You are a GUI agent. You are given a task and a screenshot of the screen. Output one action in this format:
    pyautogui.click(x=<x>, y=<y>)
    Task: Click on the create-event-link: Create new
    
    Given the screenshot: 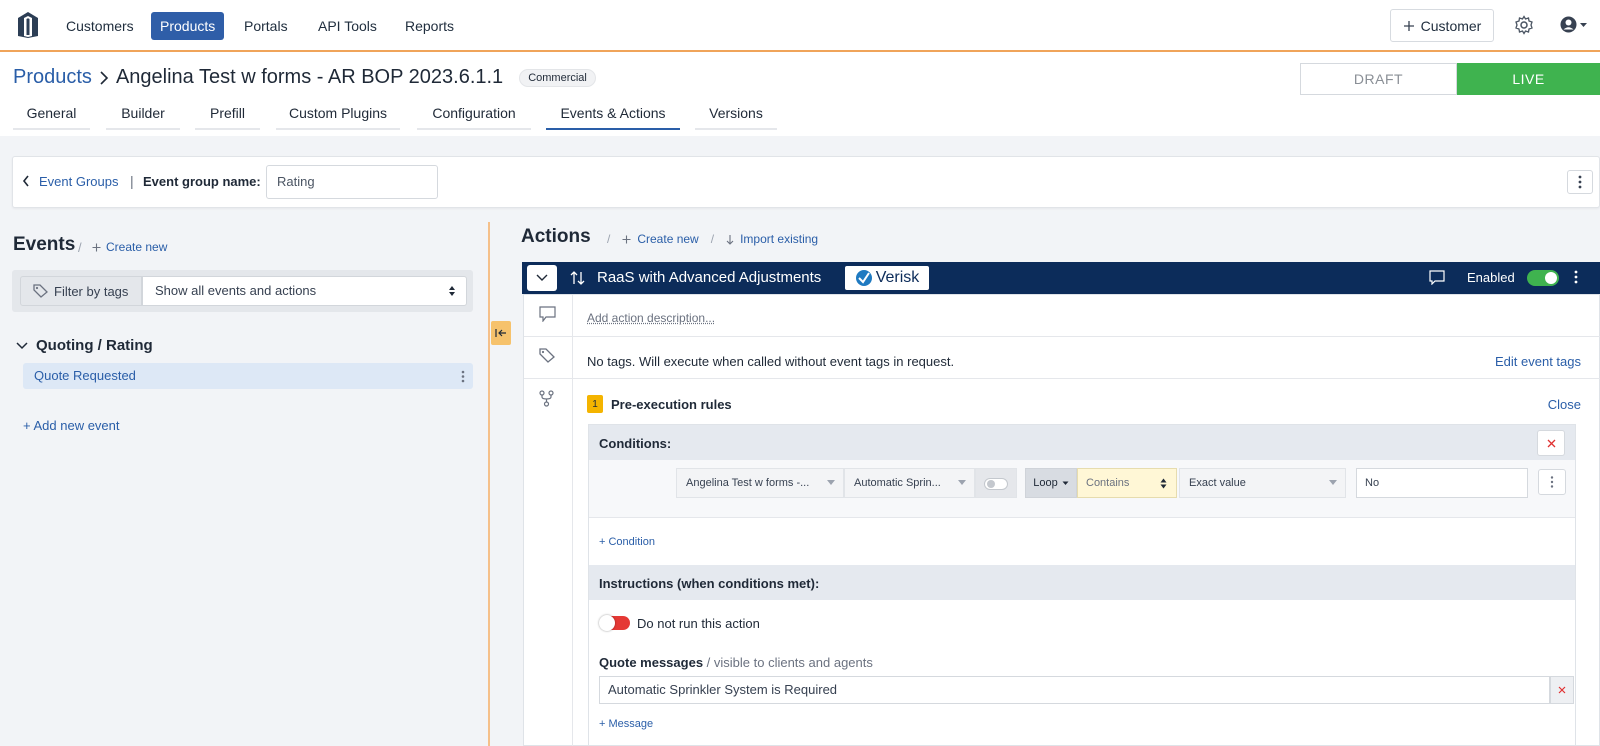 What is the action you would take?
    pyautogui.click(x=129, y=247)
    